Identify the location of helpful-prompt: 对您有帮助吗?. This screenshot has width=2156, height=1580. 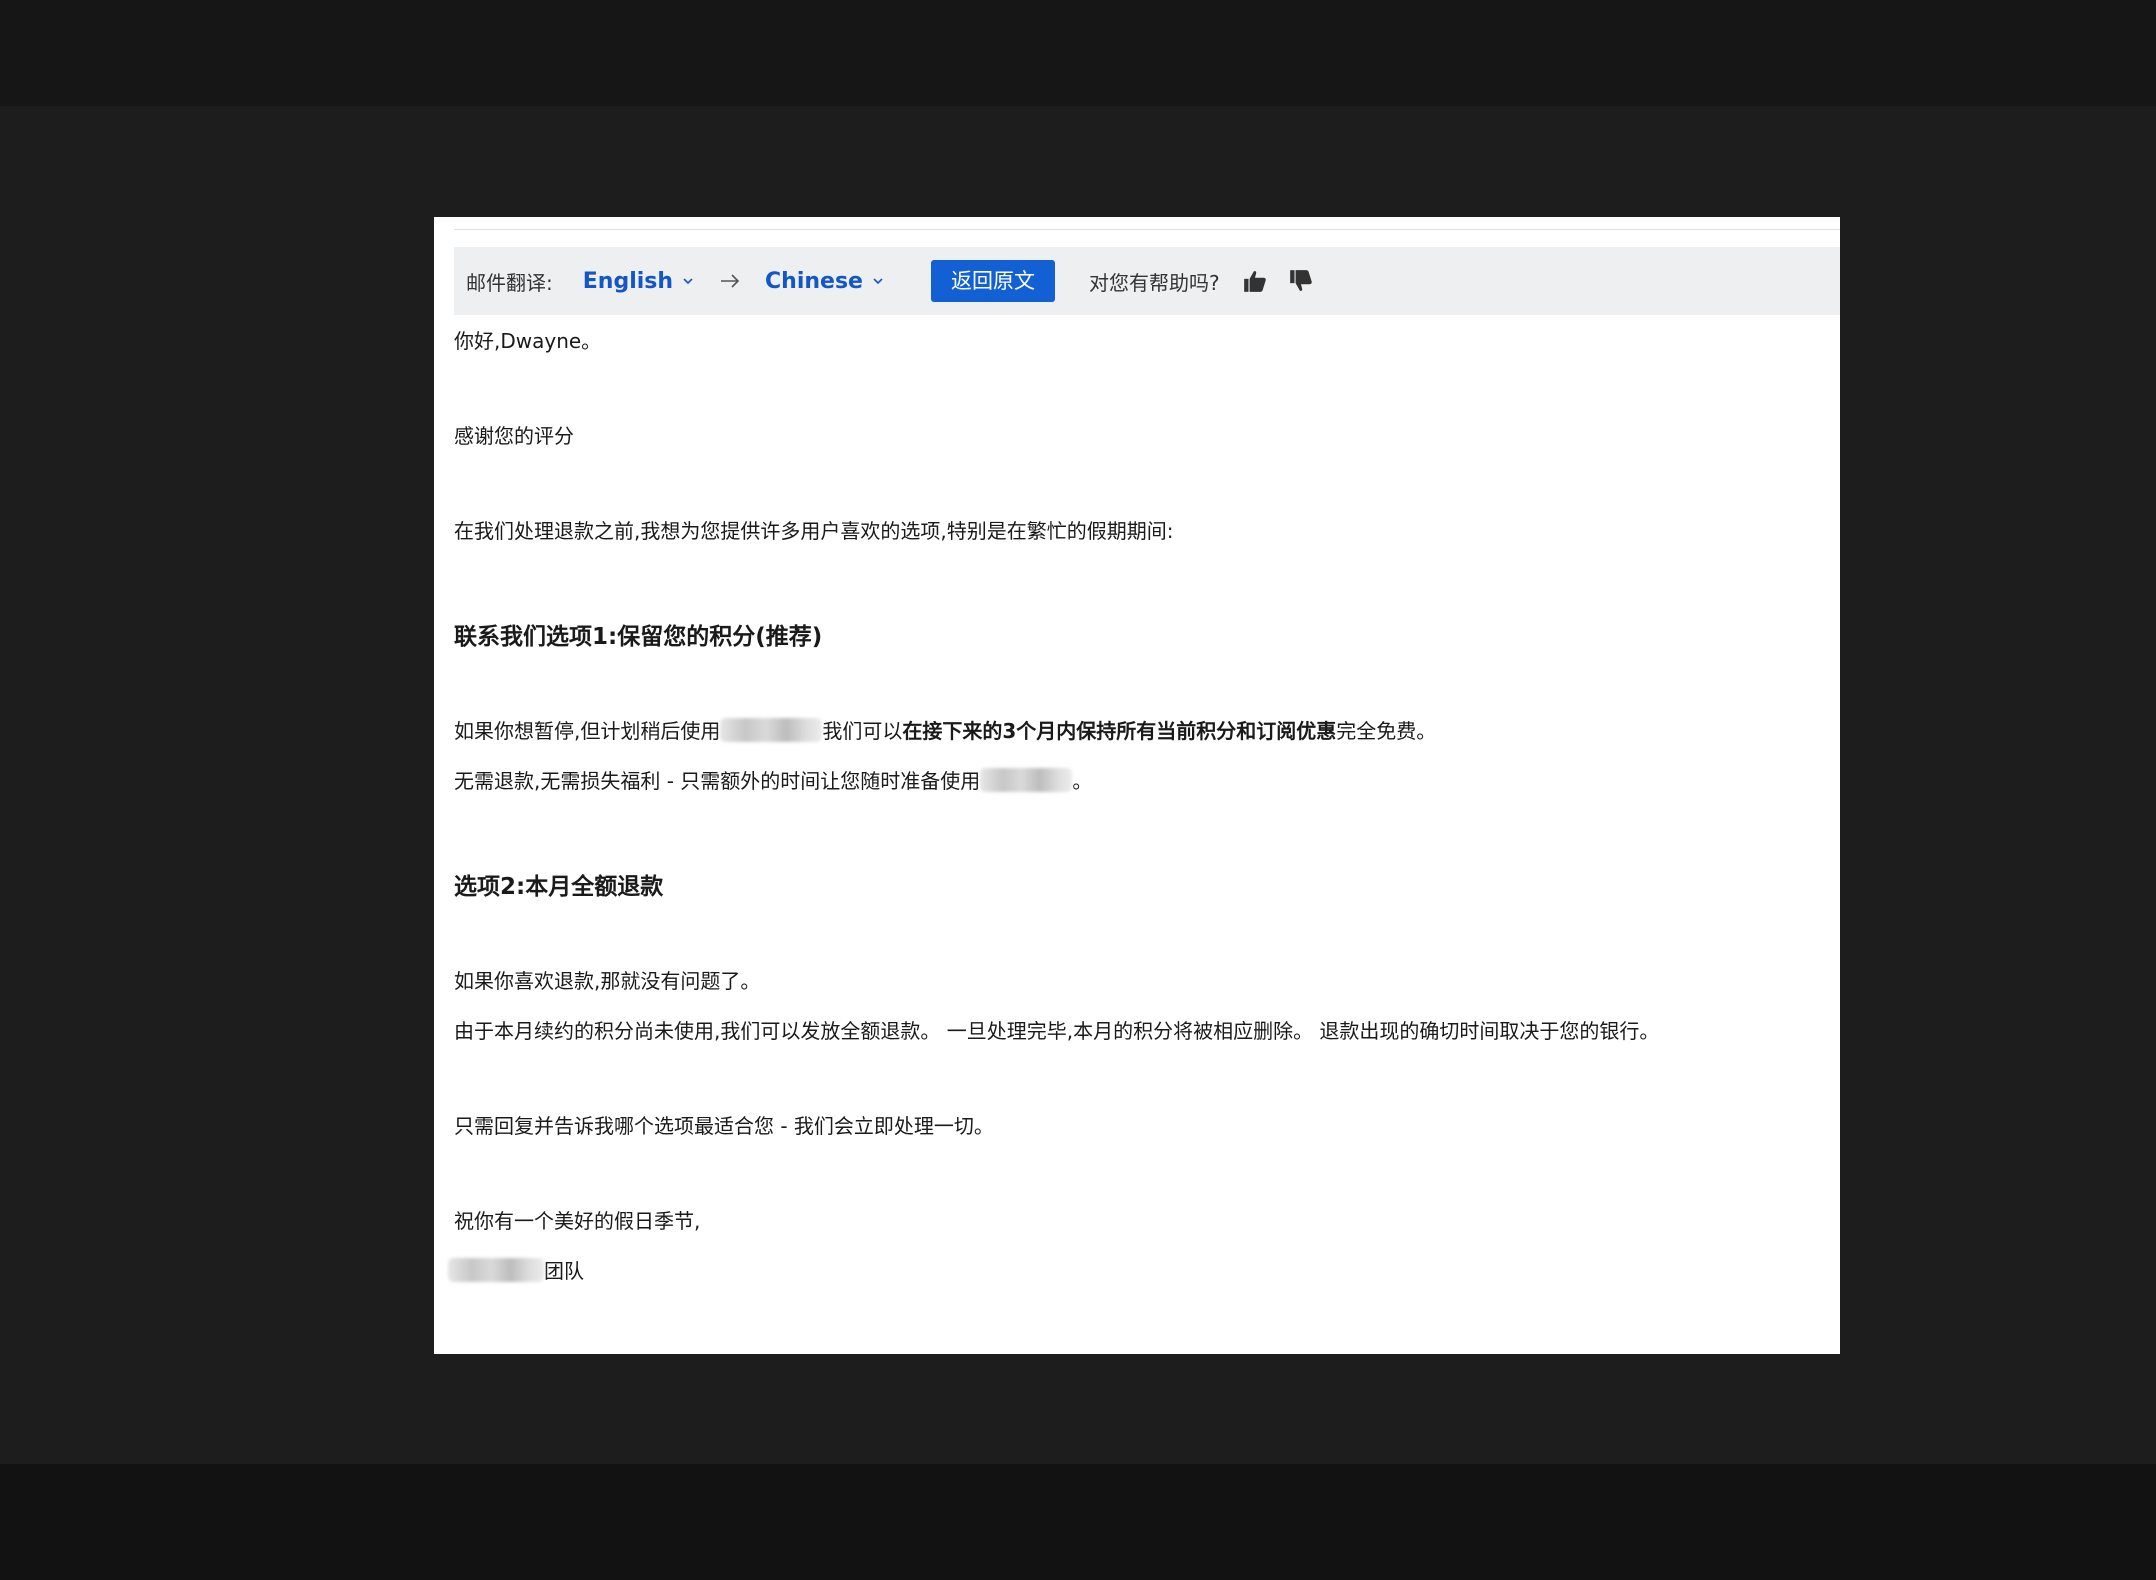
(1154, 282).